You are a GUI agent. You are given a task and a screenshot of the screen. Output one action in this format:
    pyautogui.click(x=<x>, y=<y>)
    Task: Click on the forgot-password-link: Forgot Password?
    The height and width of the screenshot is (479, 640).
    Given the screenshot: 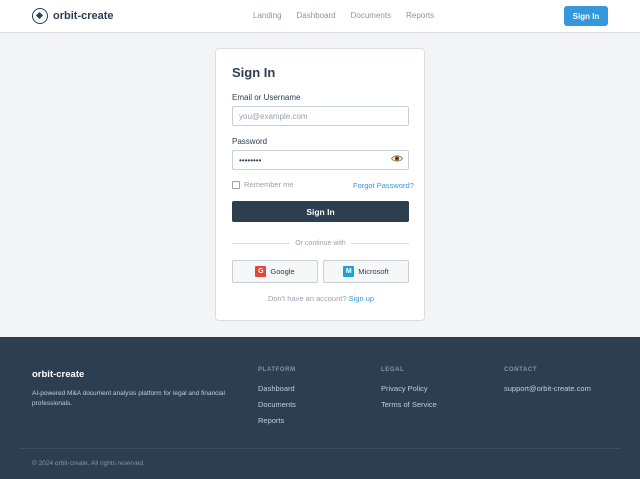 What is the action you would take?
    pyautogui.click(x=383, y=185)
    